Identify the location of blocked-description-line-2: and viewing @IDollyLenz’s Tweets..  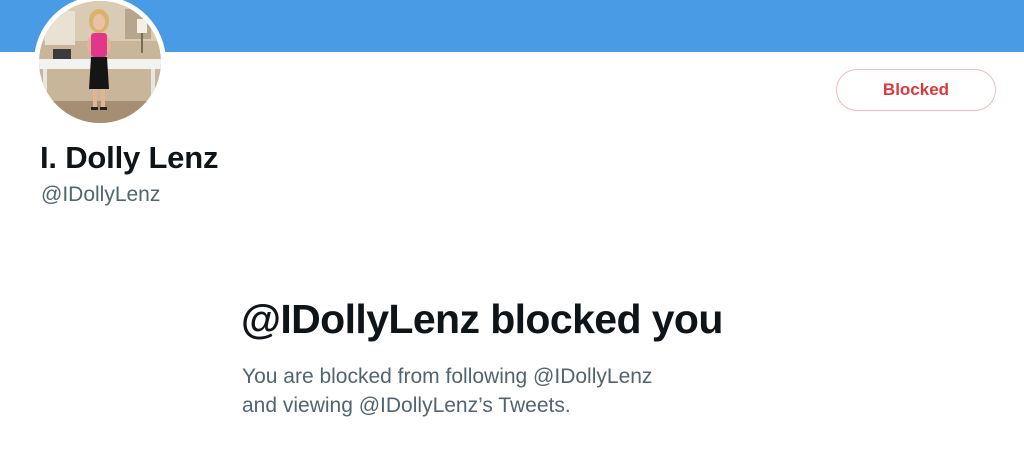
(406, 405).